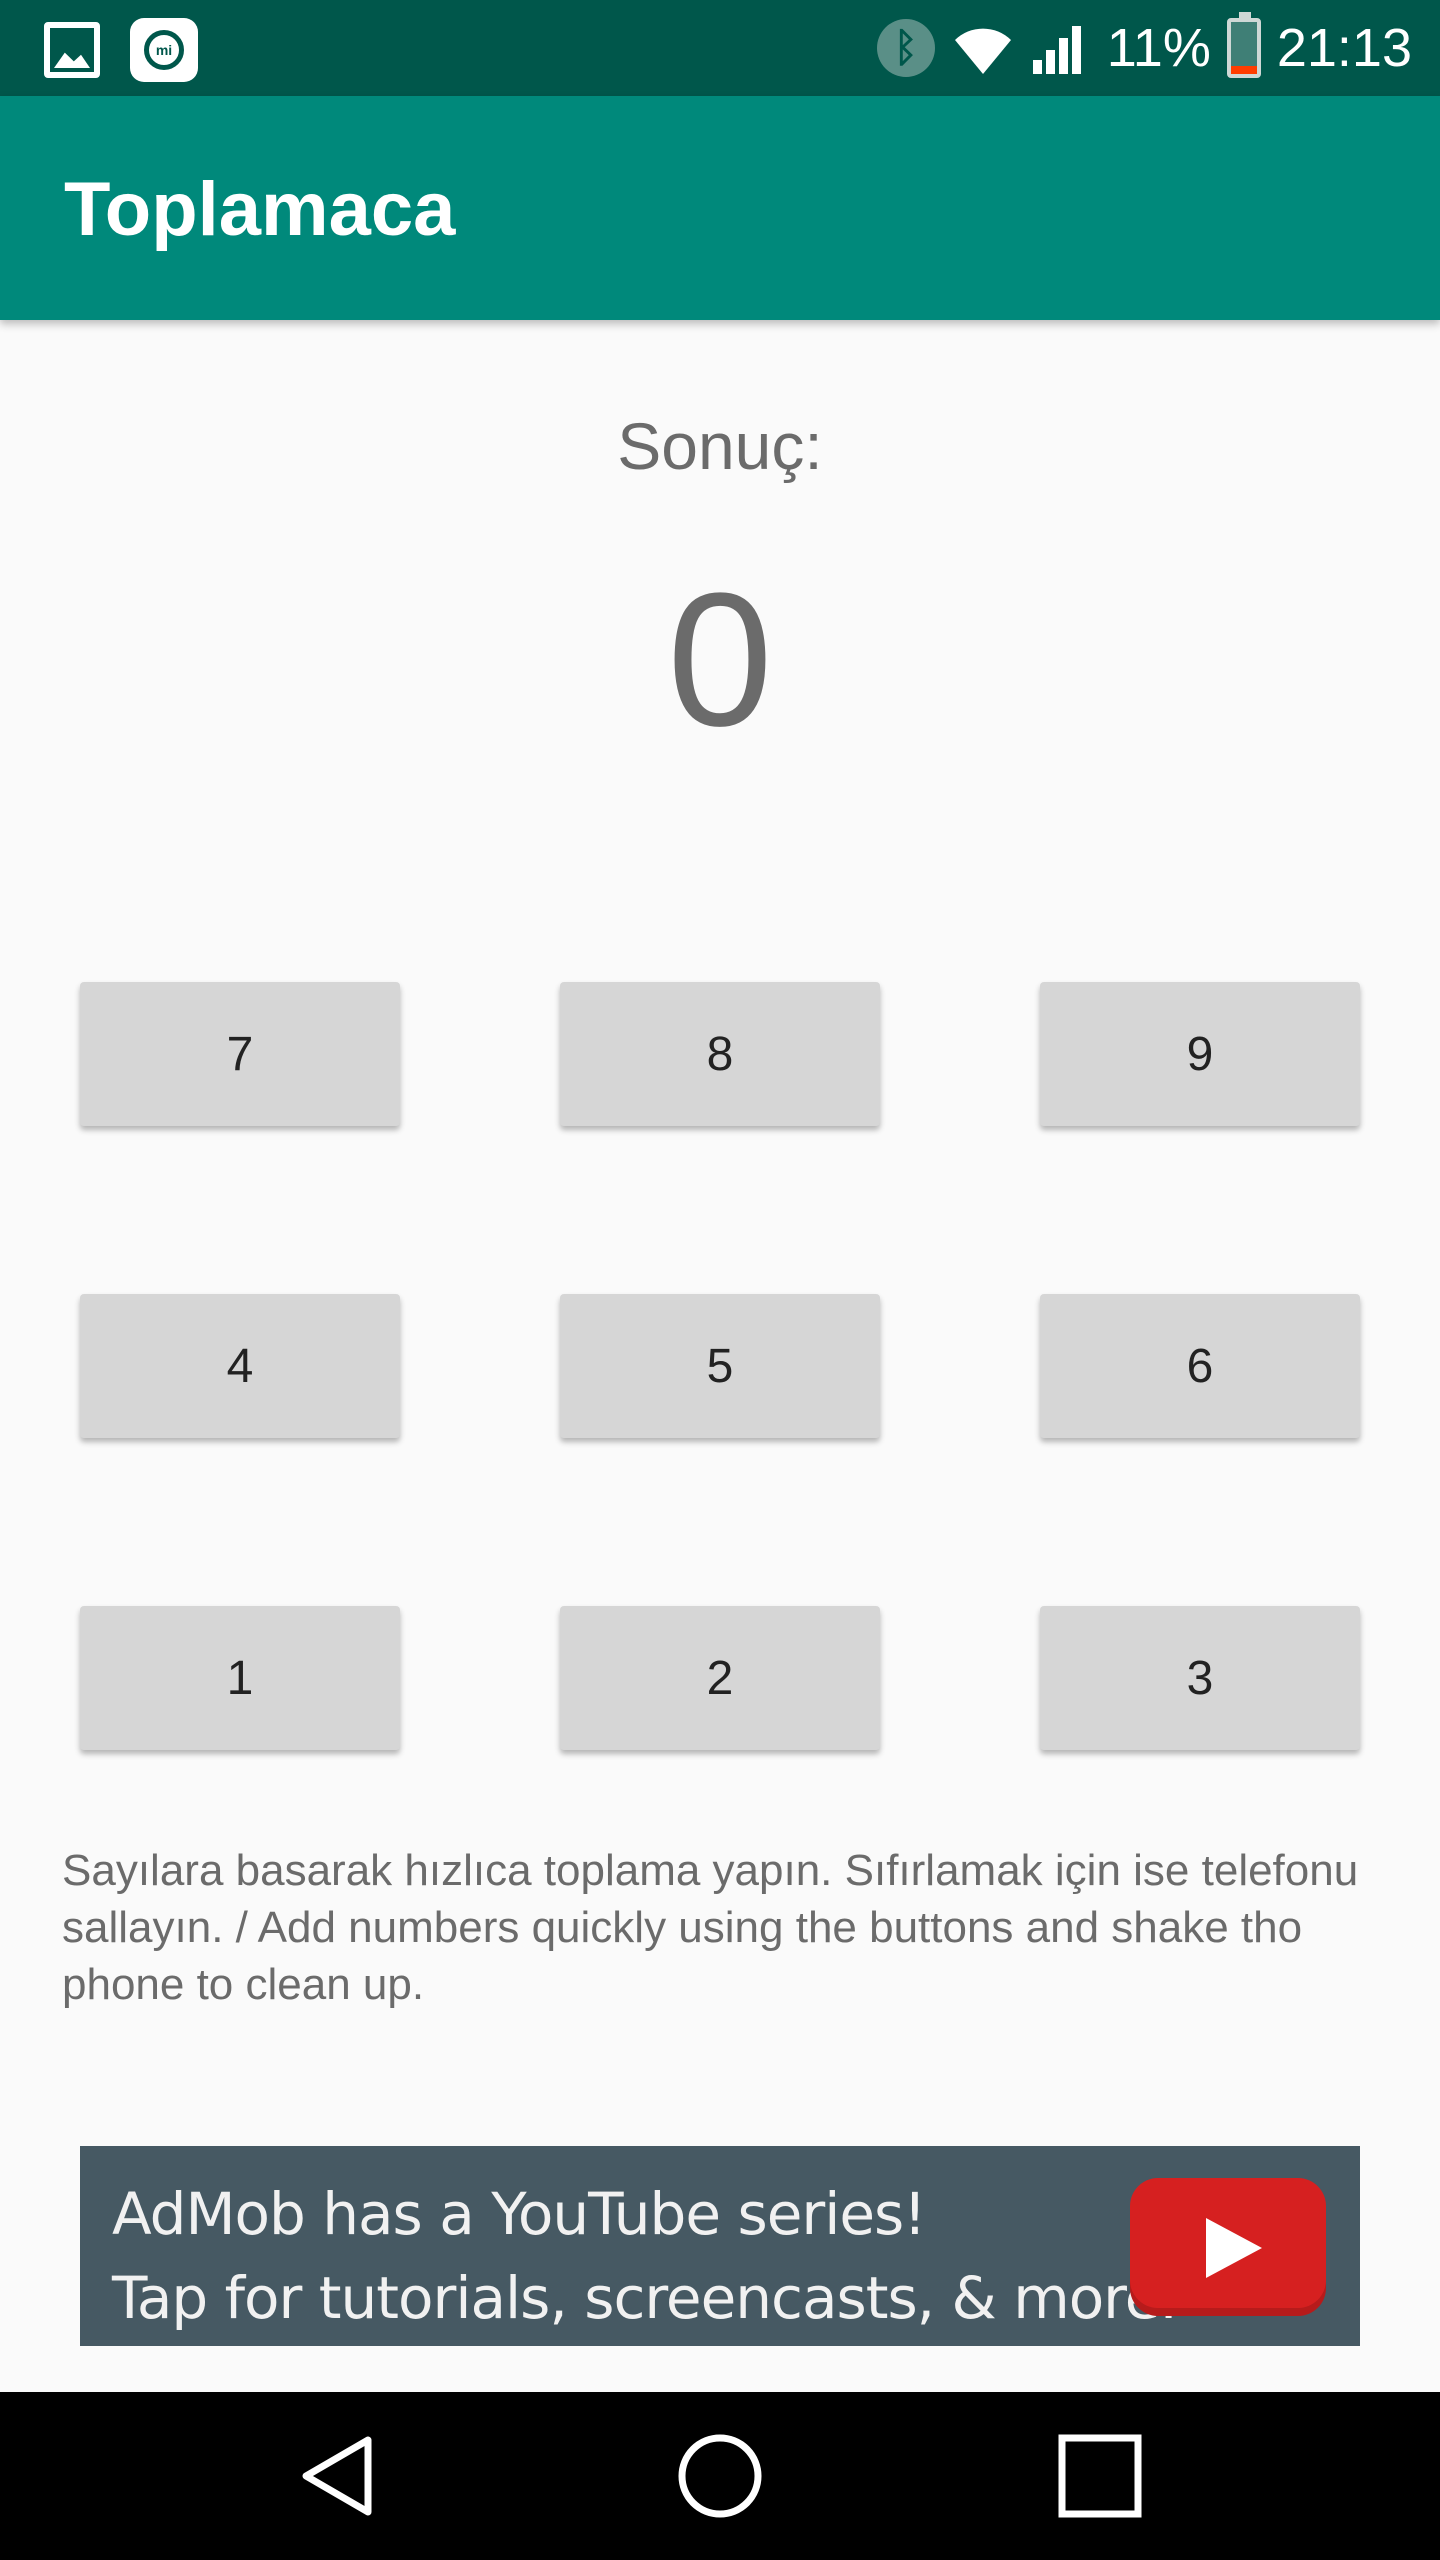 The height and width of the screenshot is (2560, 1440). What do you see at coordinates (340, 2476) in the screenshot?
I see `back-icon` at bounding box center [340, 2476].